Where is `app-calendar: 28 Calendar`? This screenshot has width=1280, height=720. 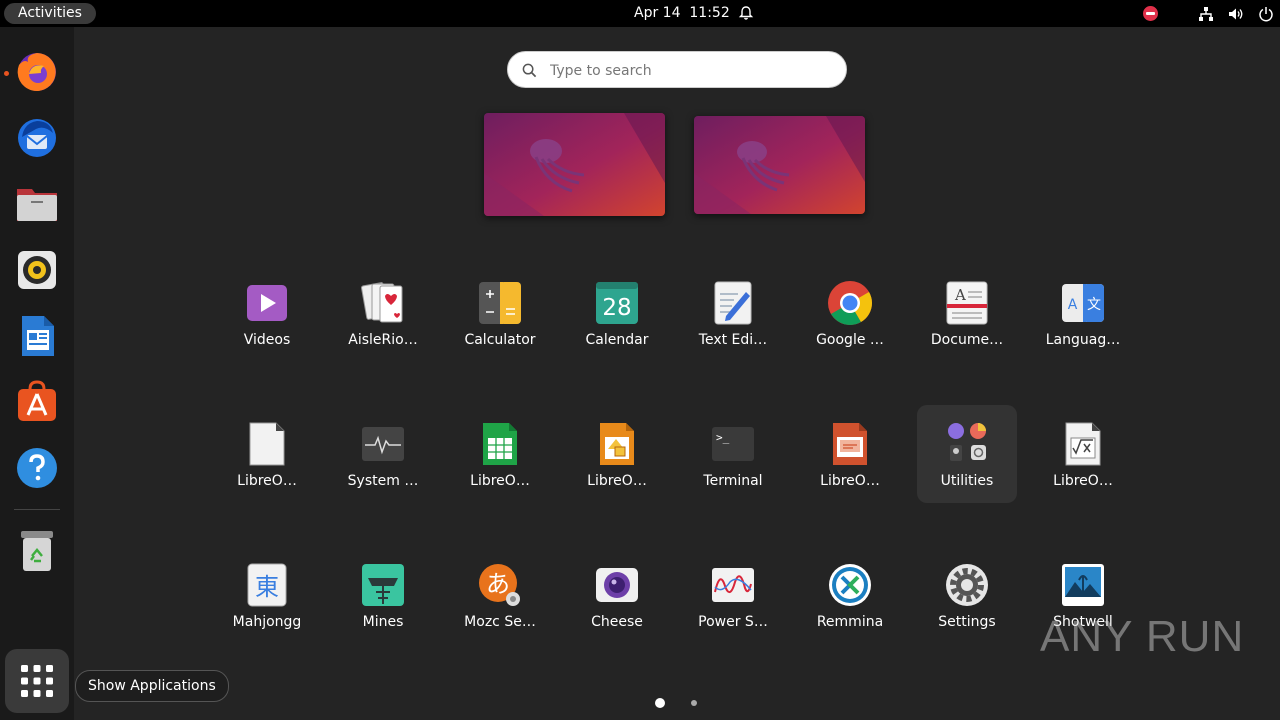
app-calendar: 28 Calendar is located at coordinates (617, 319).